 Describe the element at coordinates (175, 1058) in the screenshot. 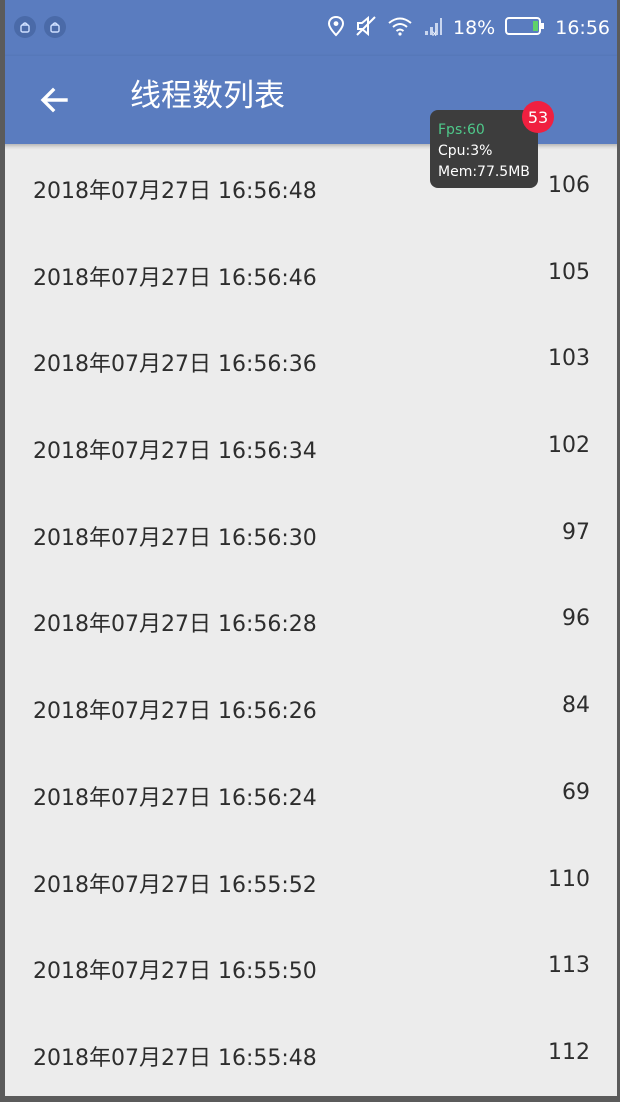

I see `row-date: 2018年07月27日 16:55:48` at that location.